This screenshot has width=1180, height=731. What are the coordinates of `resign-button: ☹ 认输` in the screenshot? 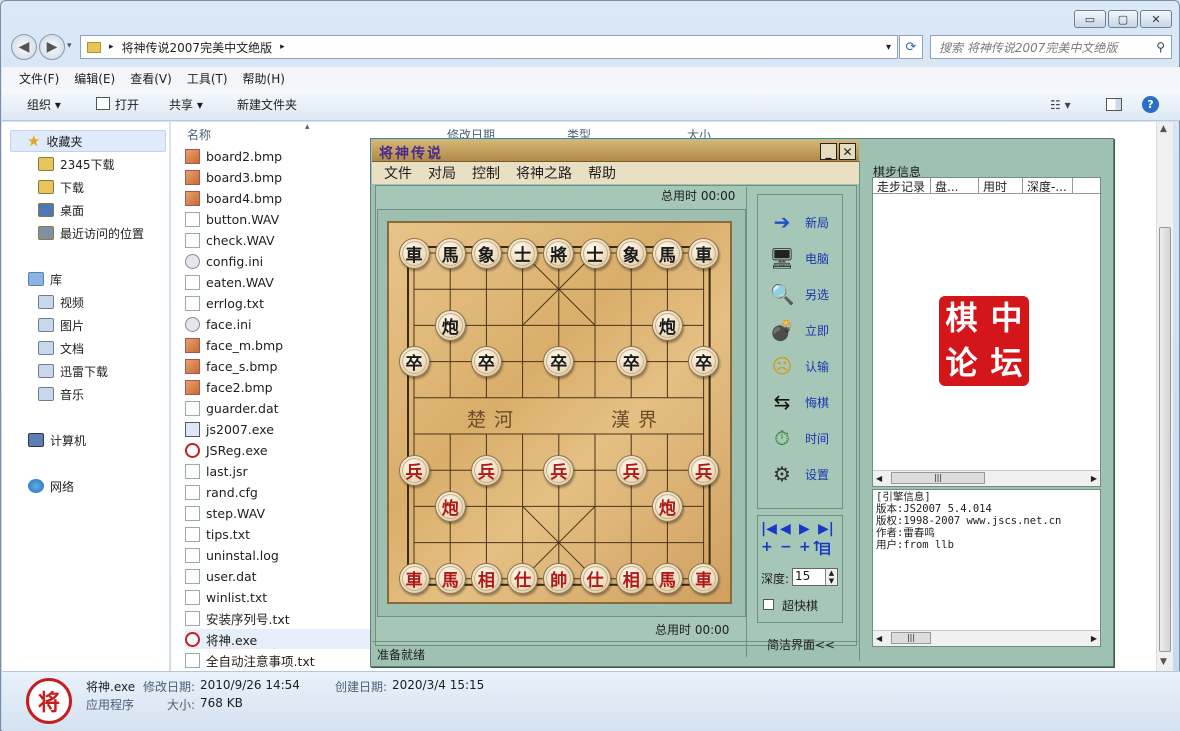 It's located at (798, 366).